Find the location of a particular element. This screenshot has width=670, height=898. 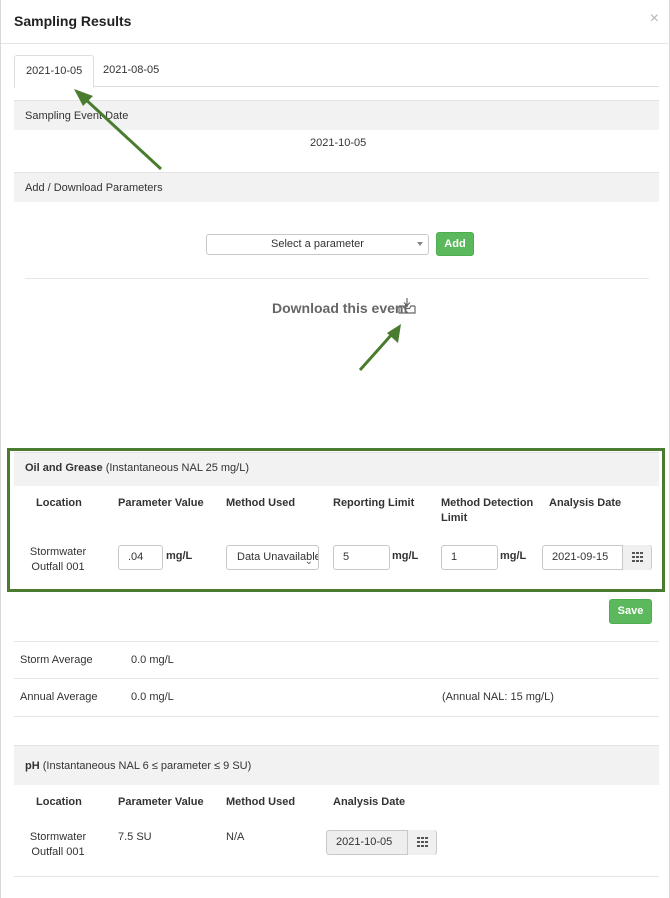

col-parameter-value: Parameter Value is located at coordinates (161, 802).